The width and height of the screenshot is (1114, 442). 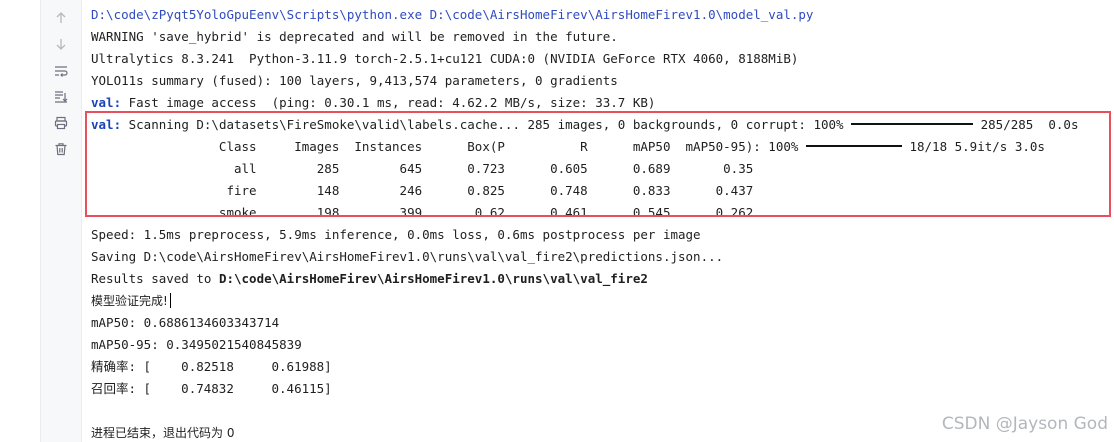 I want to click on done-text: 模型验证完成!, so click(x=129, y=301).